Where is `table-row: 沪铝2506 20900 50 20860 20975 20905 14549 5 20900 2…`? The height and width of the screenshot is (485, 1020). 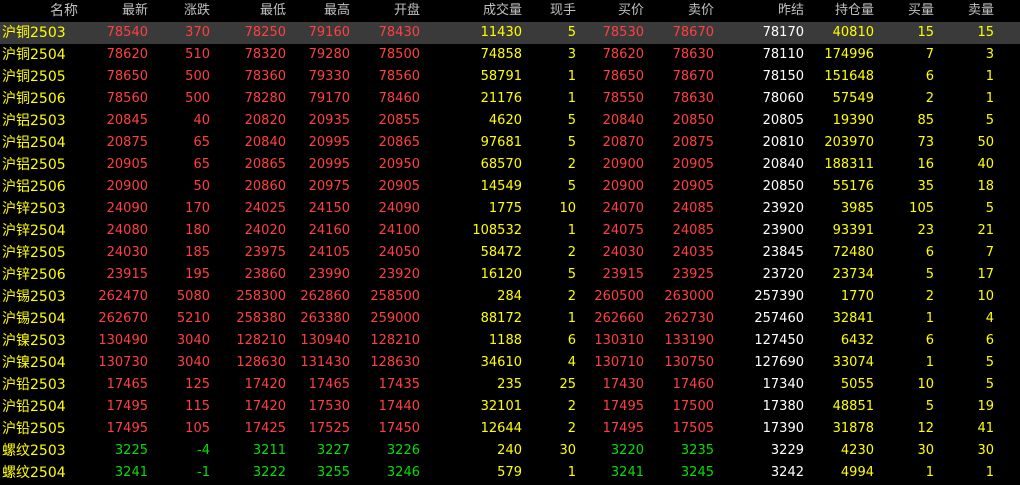
table-row: 沪铝2506 20900 50 20860 20975 20905 14549 5 20900 2… is located at coordinates (510, 187).